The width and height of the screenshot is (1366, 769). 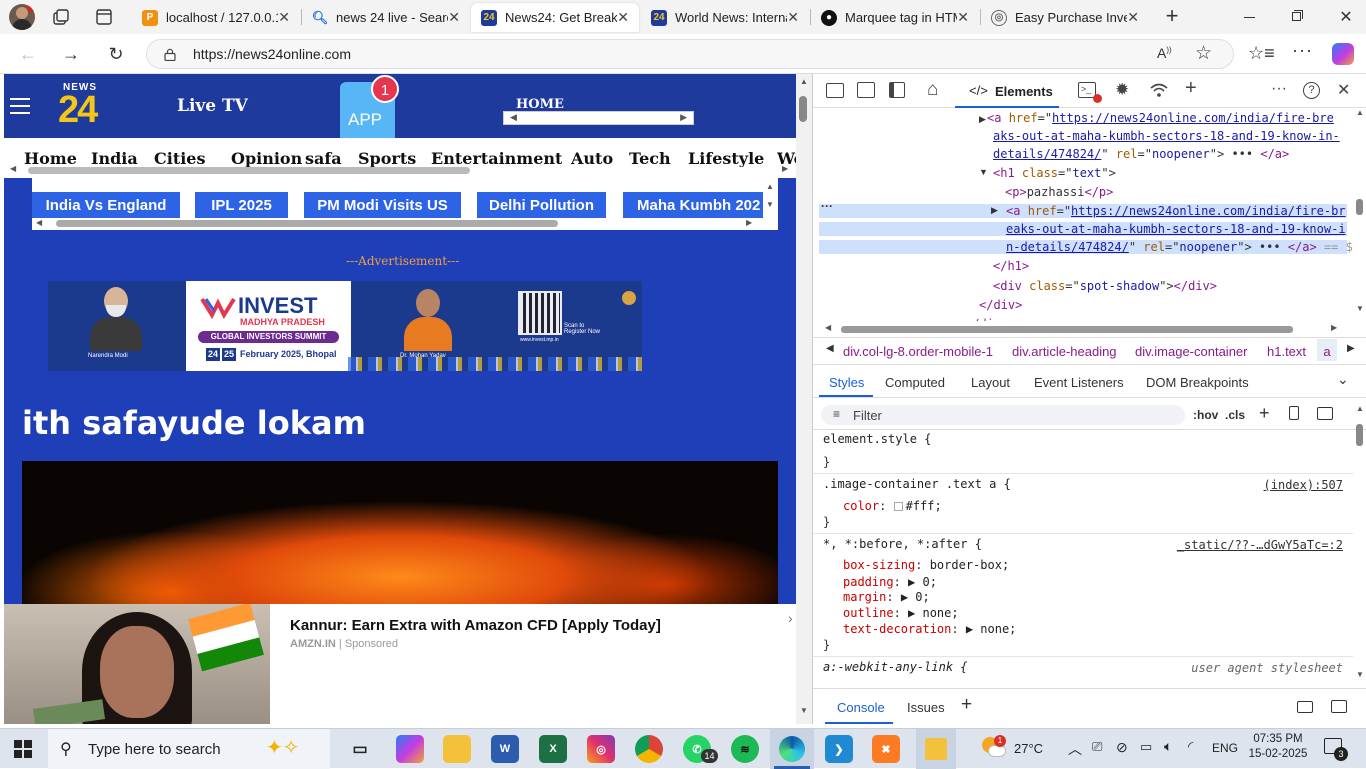 I want to click on favorites-icon: ☆≡, so click(x=1261, y=53).